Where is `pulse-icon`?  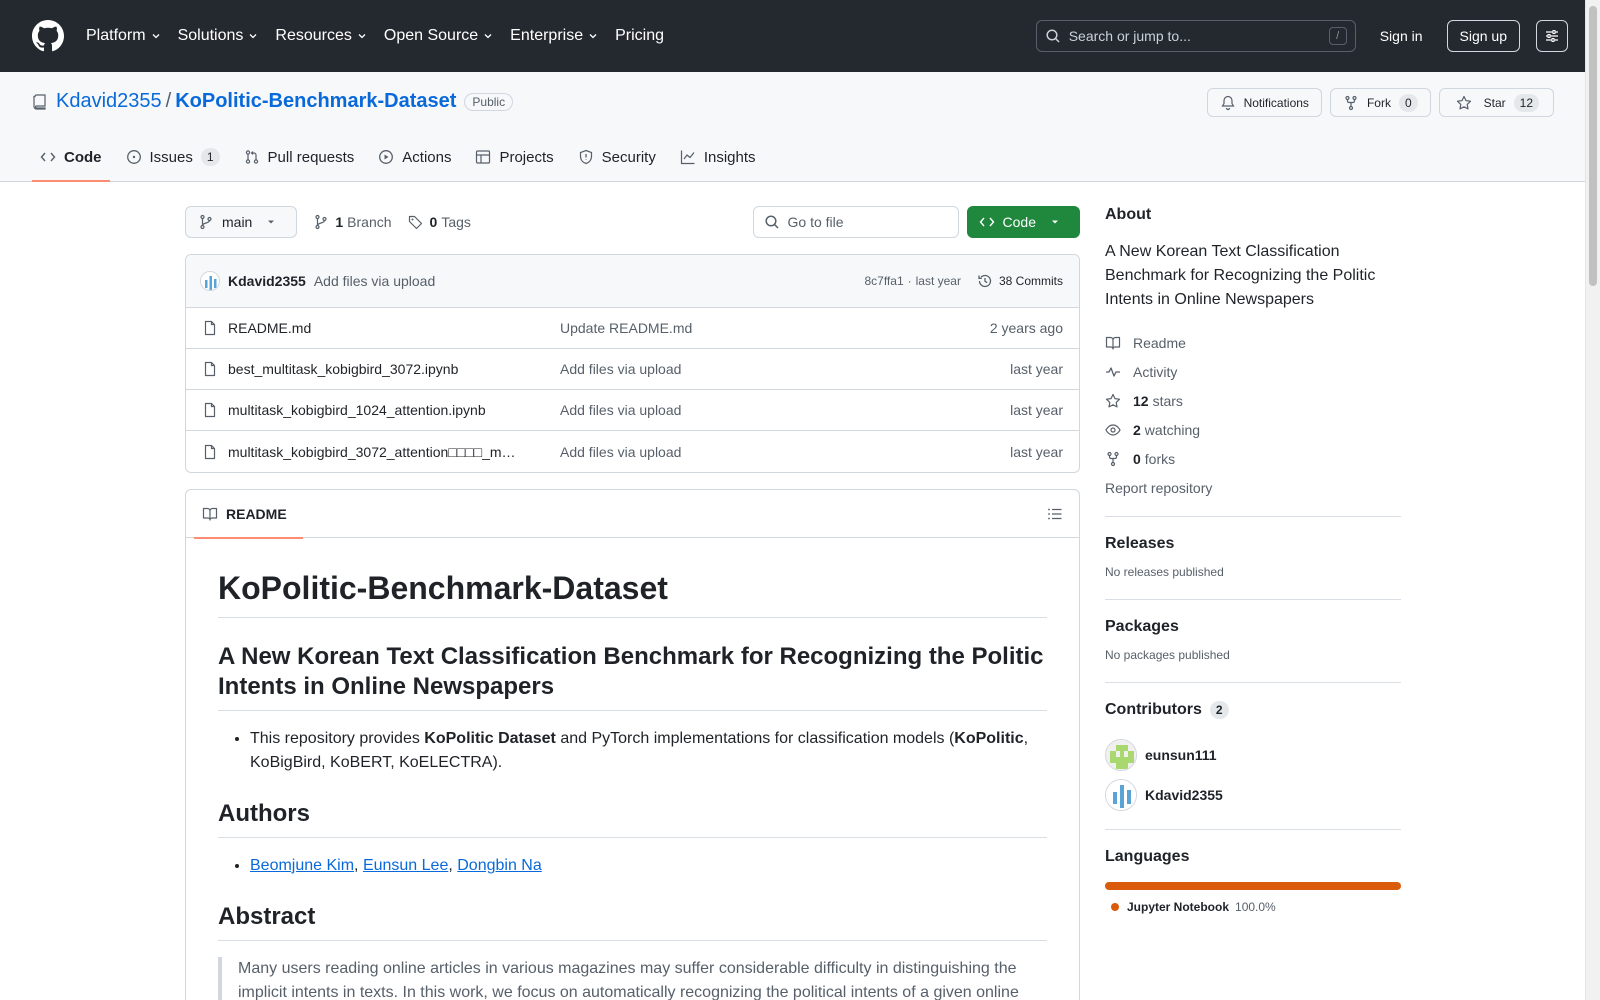
pulse-icon is located at coordinates (1119, 372).